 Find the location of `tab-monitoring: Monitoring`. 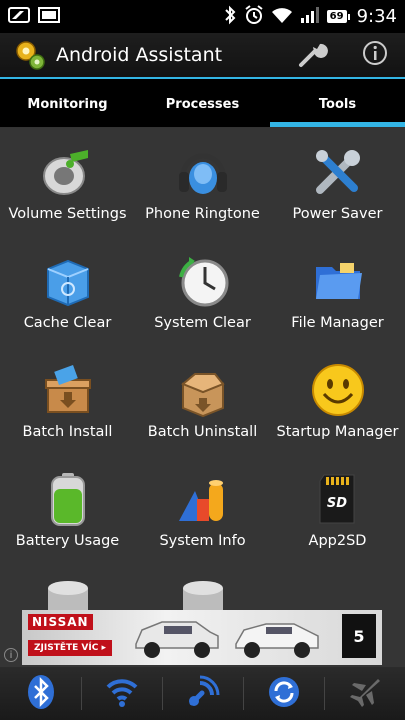

tab-monitoring: Monitoring is located at coordinates (67, 104).